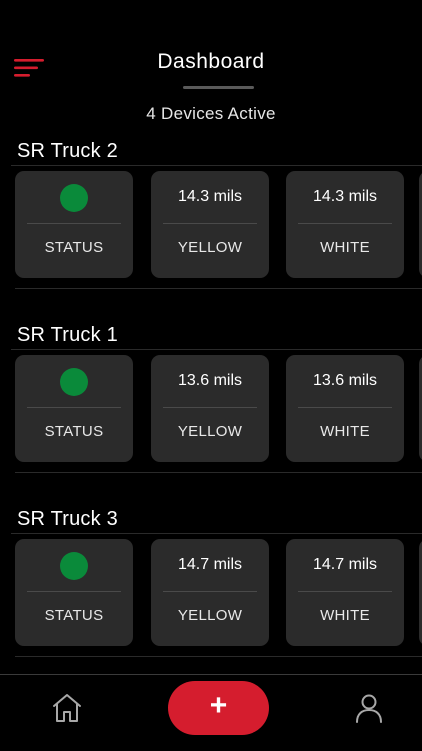 This screenshot has width=422, height=751. I want to click on device-cards: STATUS 13.6 mils YELLOW 13.6 mils WHITE, so click(218, 408).